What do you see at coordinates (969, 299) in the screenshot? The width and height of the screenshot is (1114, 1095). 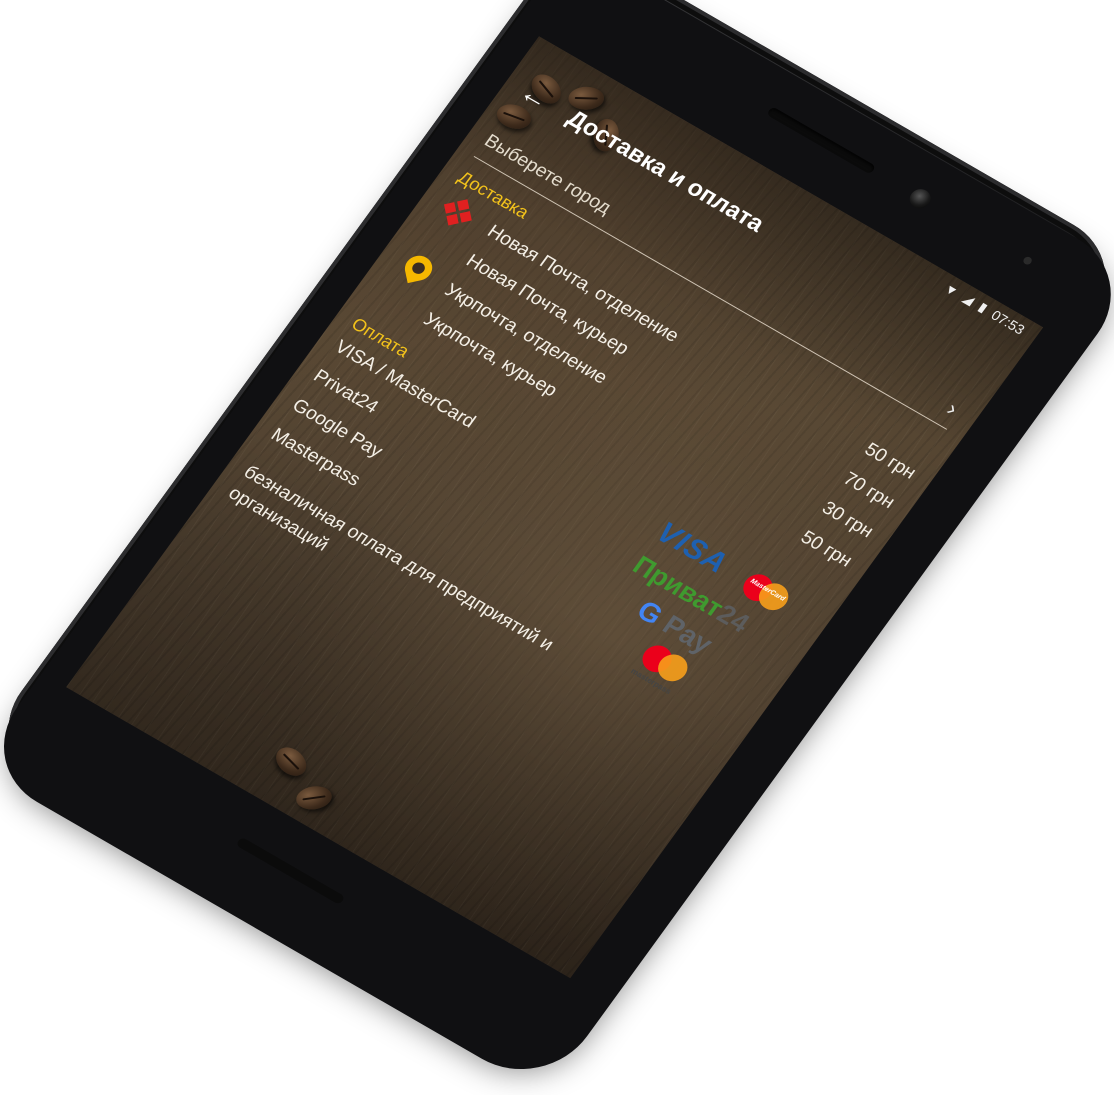 I see `signal-icon: ◢` at bounding box center [969, 299].